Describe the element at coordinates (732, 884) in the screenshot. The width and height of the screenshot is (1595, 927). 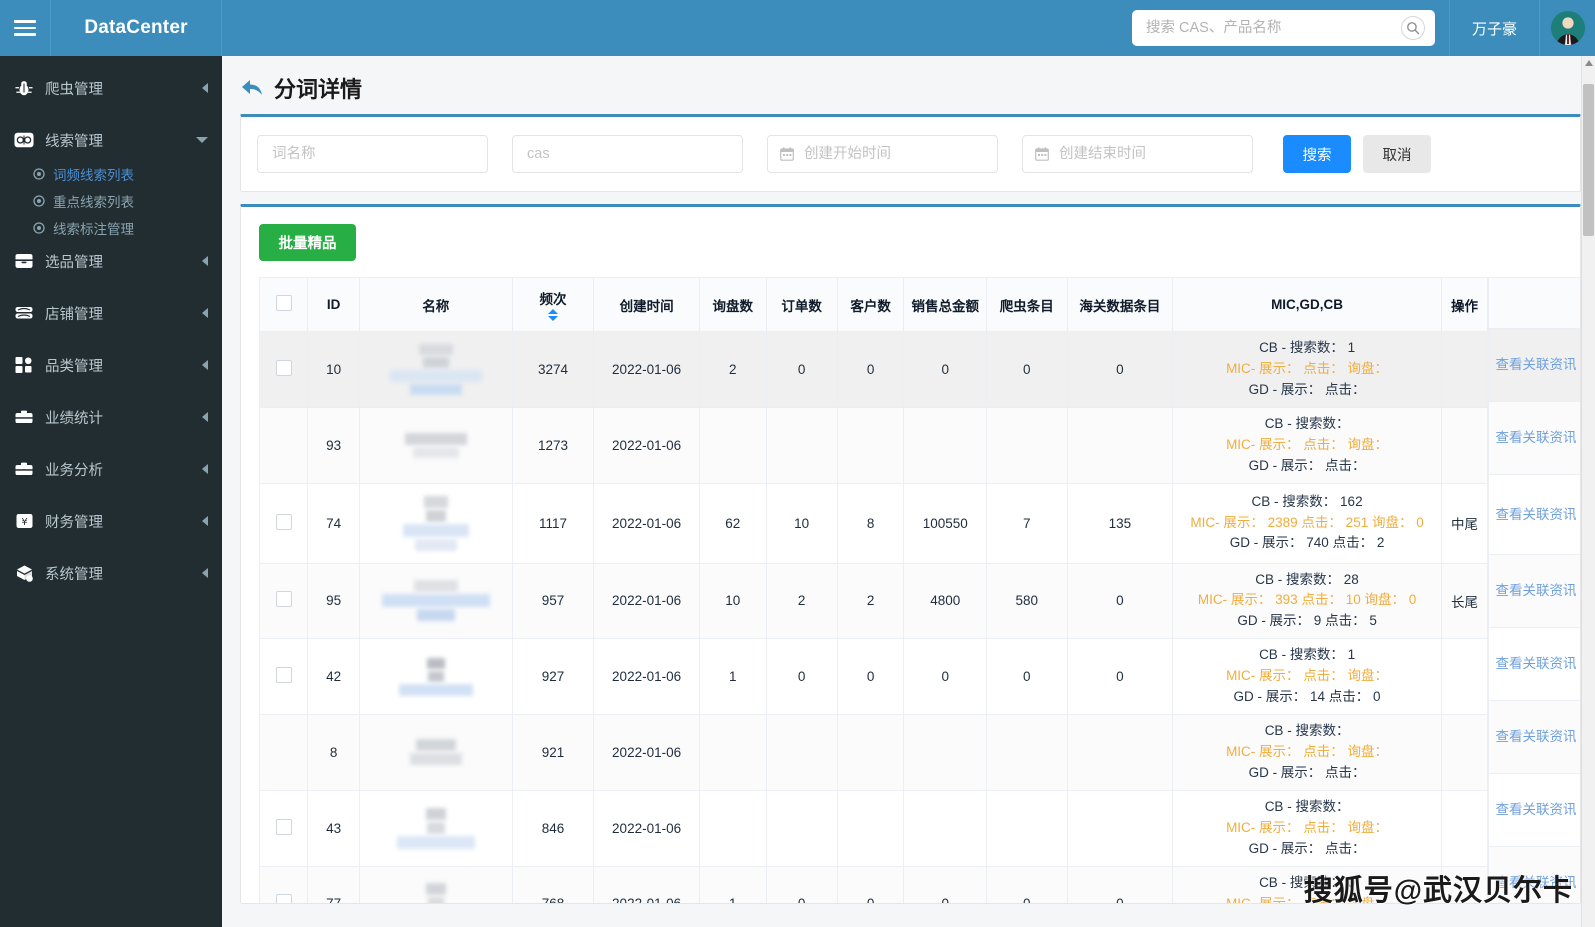
I see `cell-inquiry-count: 1` at that location.